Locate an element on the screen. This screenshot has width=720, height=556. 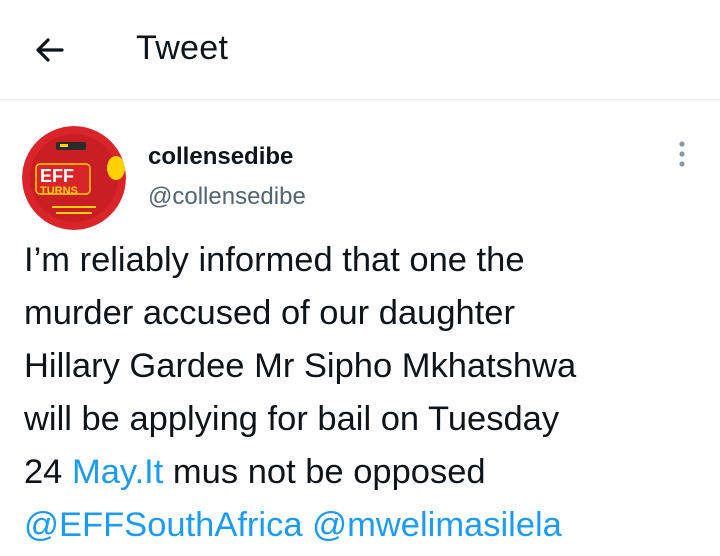
tweet-line: will be applying for bail on Tuesday is located at coordinates (369, 419).